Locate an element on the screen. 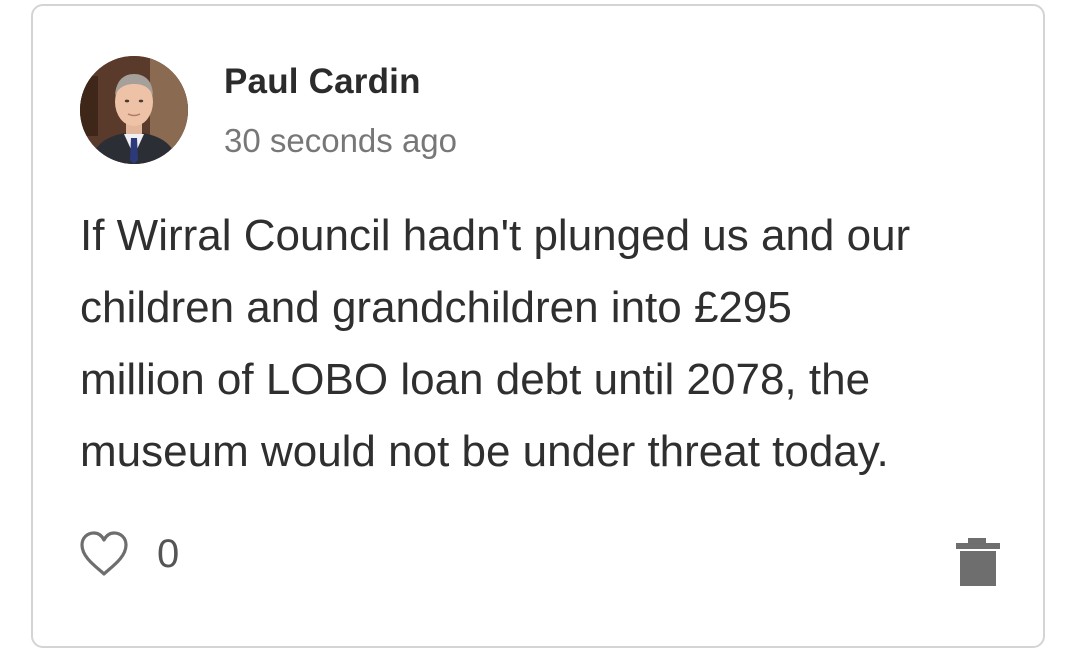  delete-button is located at coordinates (978, 562).